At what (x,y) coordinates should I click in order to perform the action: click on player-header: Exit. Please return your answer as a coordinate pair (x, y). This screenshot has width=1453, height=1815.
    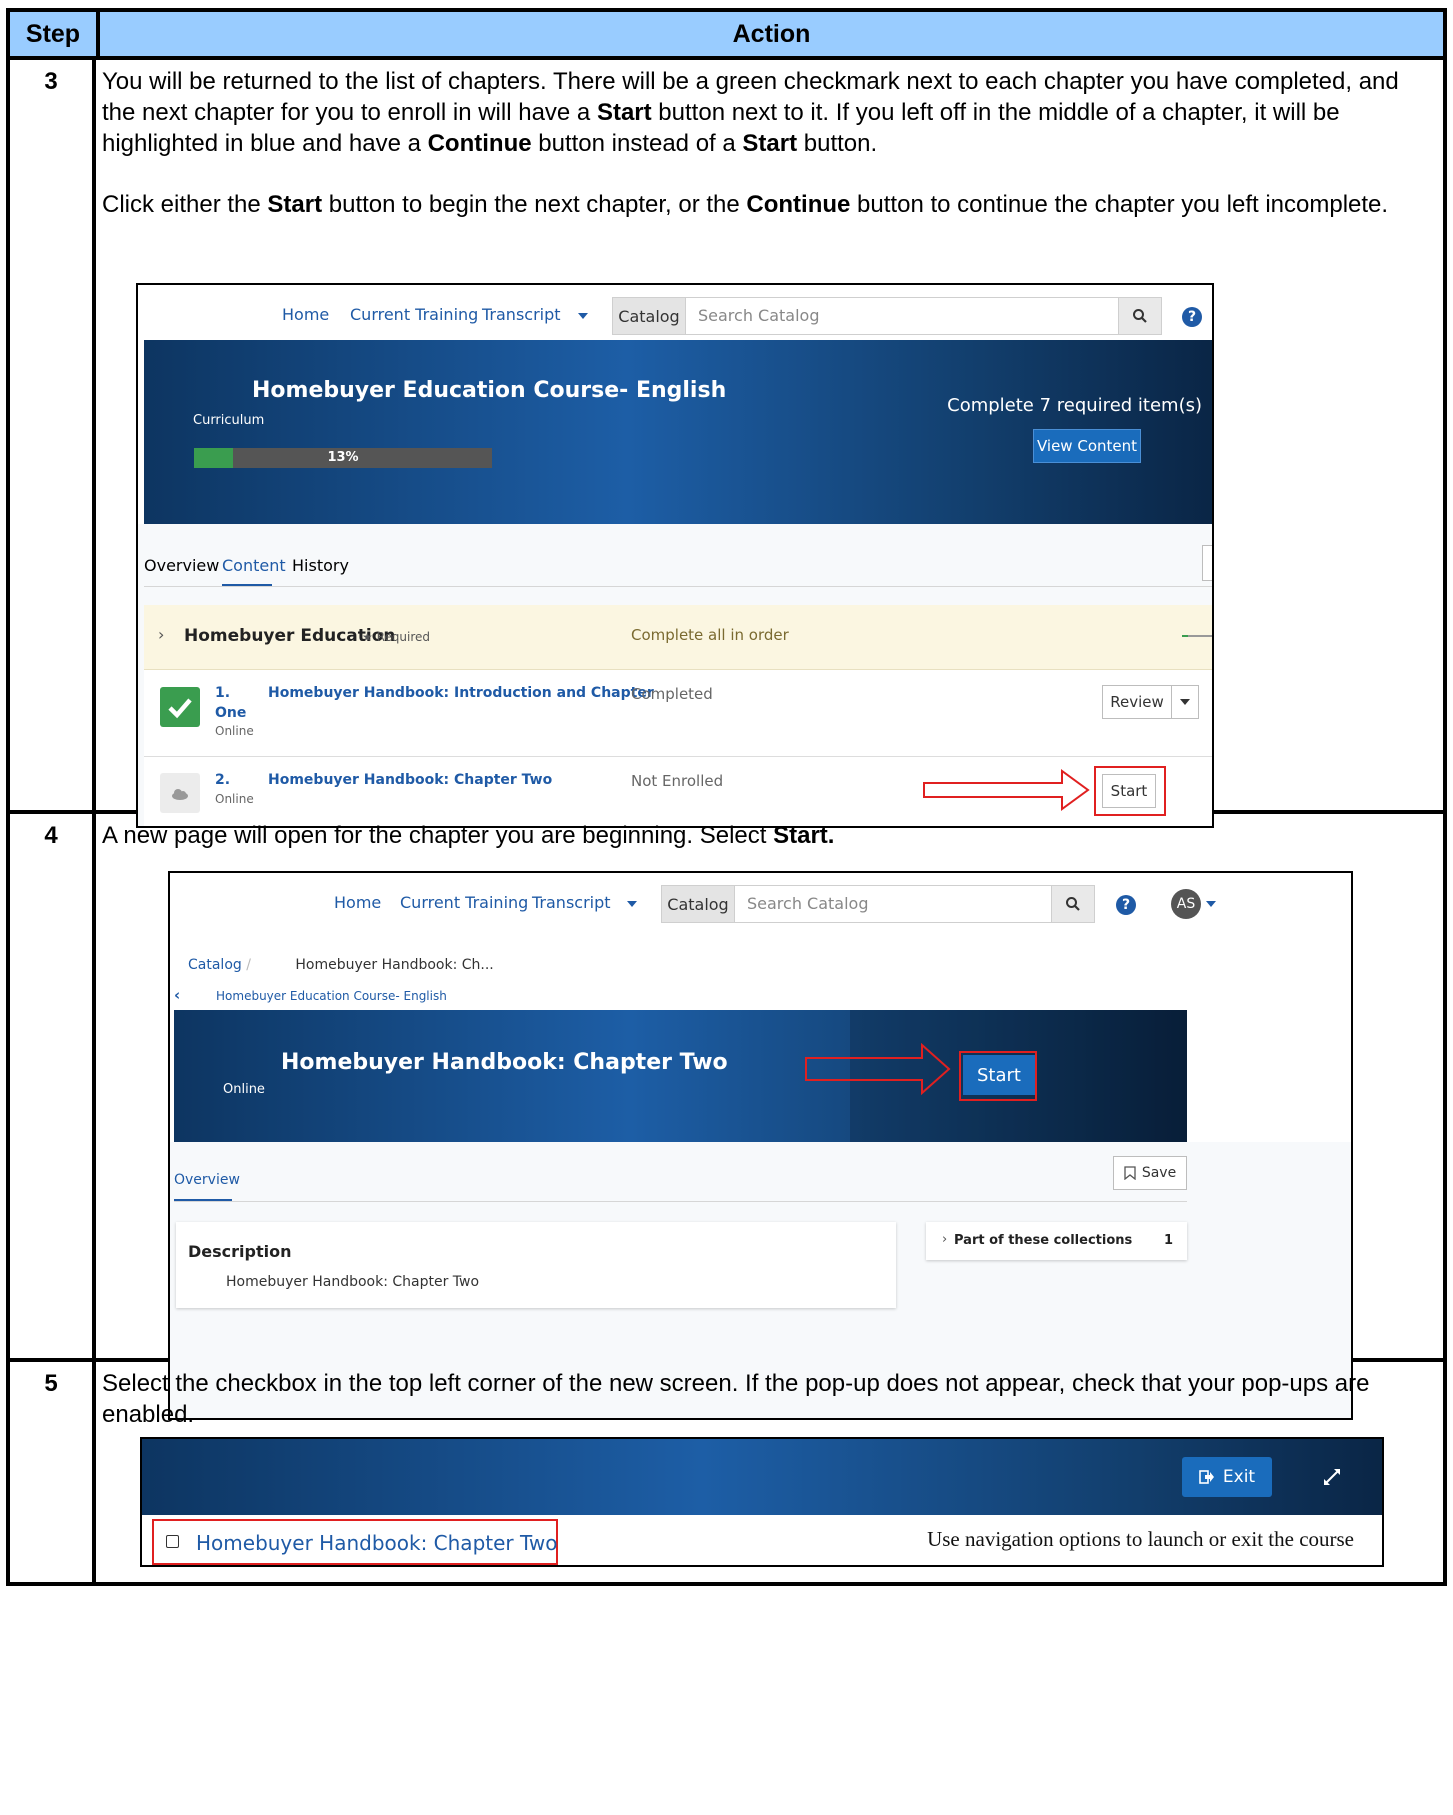
    Looking at the image, I should click on (762, 1477).